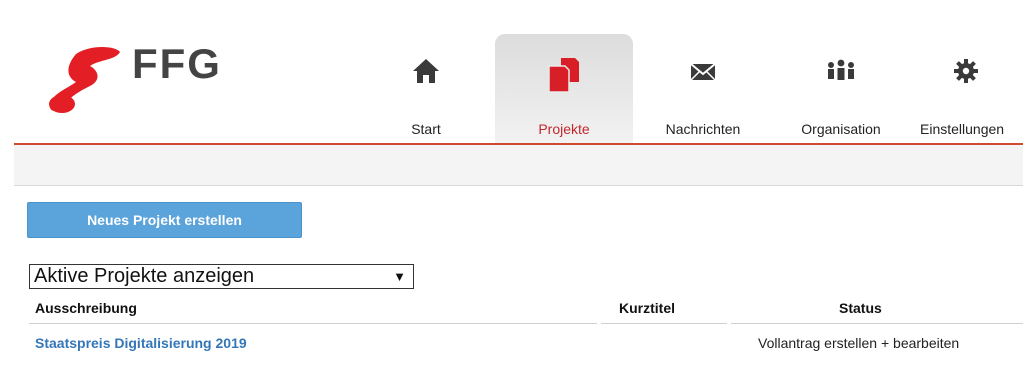 The height and width of the screenshot is (365, 1023). I want to click on project-filter-select: Aktive Projekte anzeigen ▼, so click(221, 276).